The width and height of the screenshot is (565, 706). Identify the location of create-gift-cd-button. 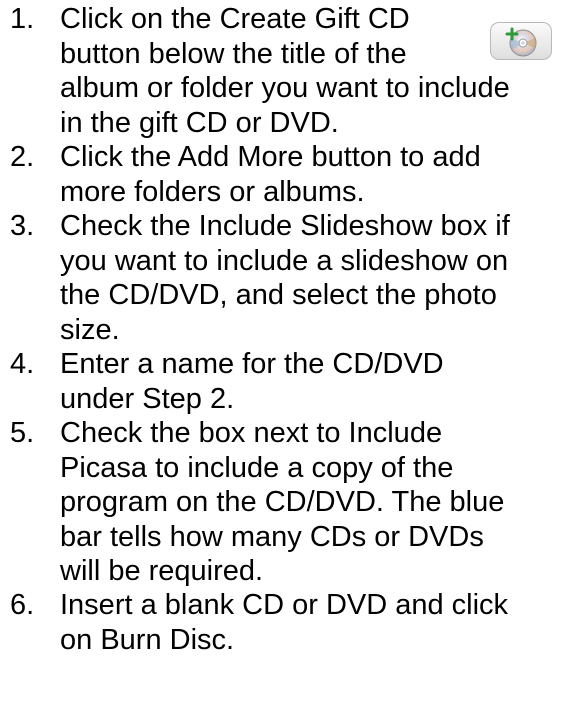
(521, 41).